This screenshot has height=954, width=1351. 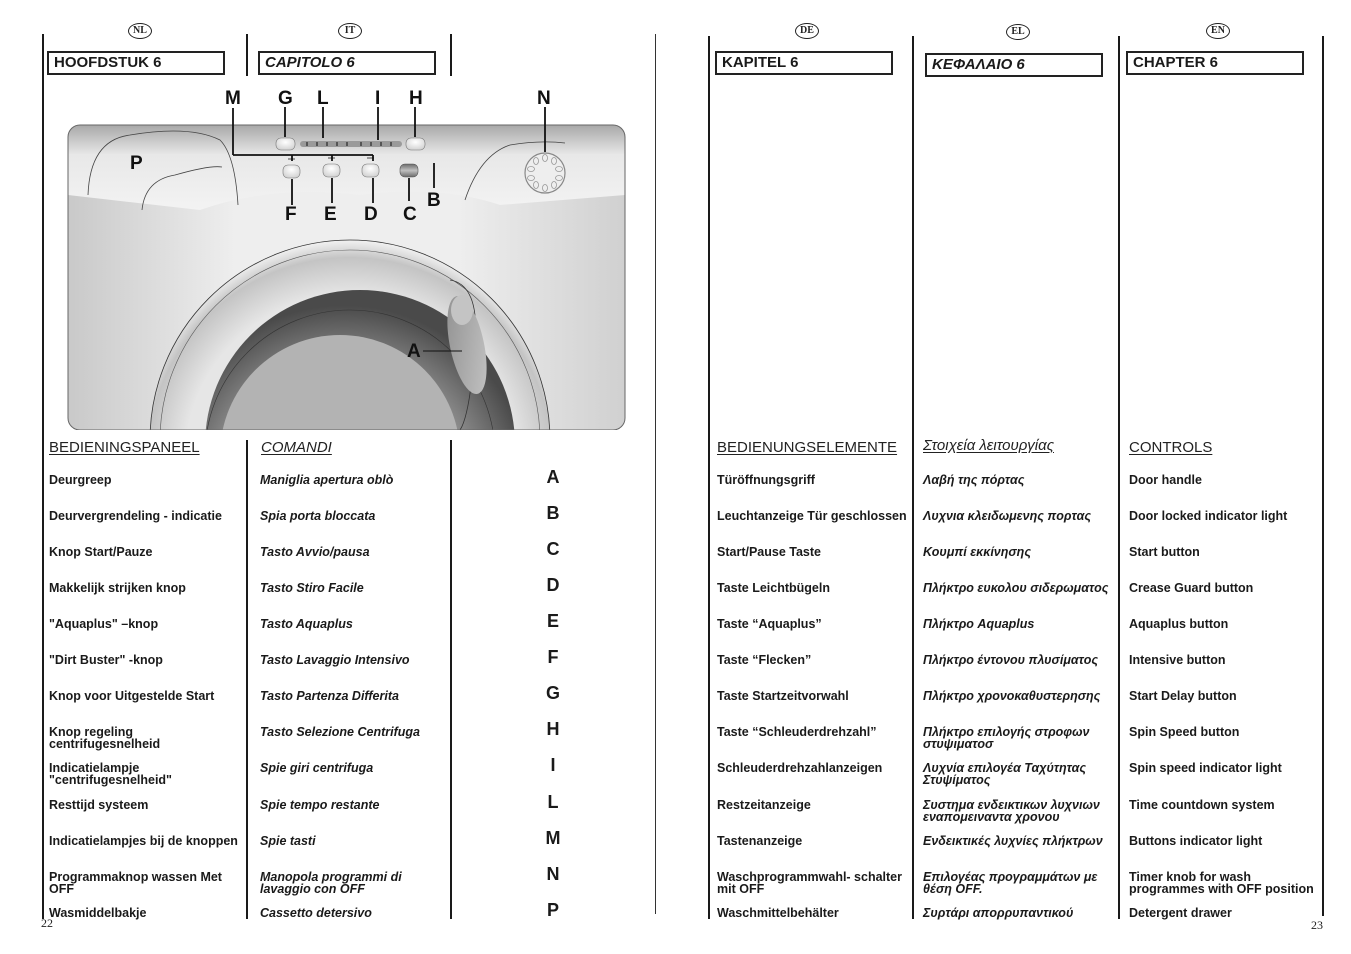 I want to click on diagram-label-f: F, so click(x=291, y=214).